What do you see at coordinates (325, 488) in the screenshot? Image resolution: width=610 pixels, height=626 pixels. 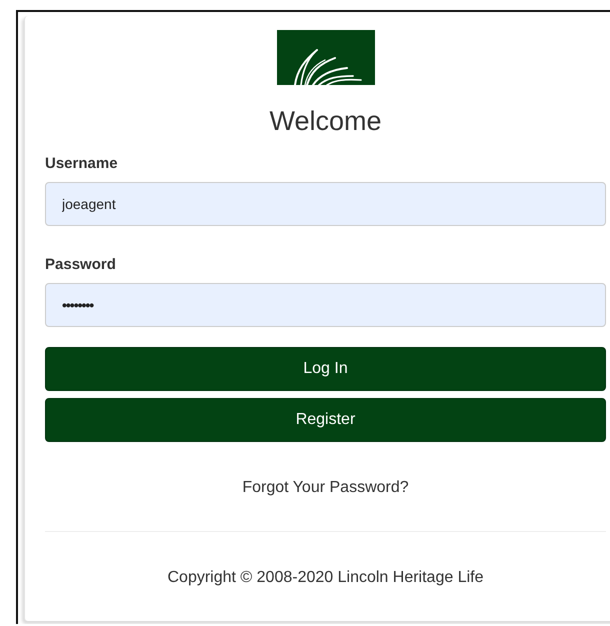 I see `forgot-password-link: Forgot Your Password?` at bounding box center [325, 488].